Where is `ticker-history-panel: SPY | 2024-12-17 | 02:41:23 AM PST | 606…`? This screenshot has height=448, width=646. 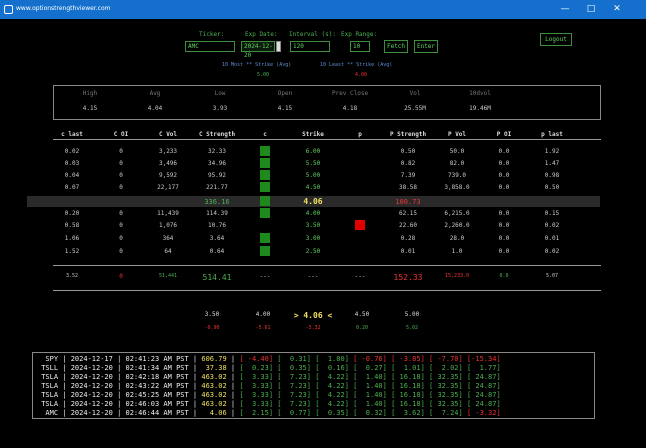
ticker-history-panel: SPY | 2024-12-17 | 02:41:23 AM PST | 606… is located at coordinates (313, 385).